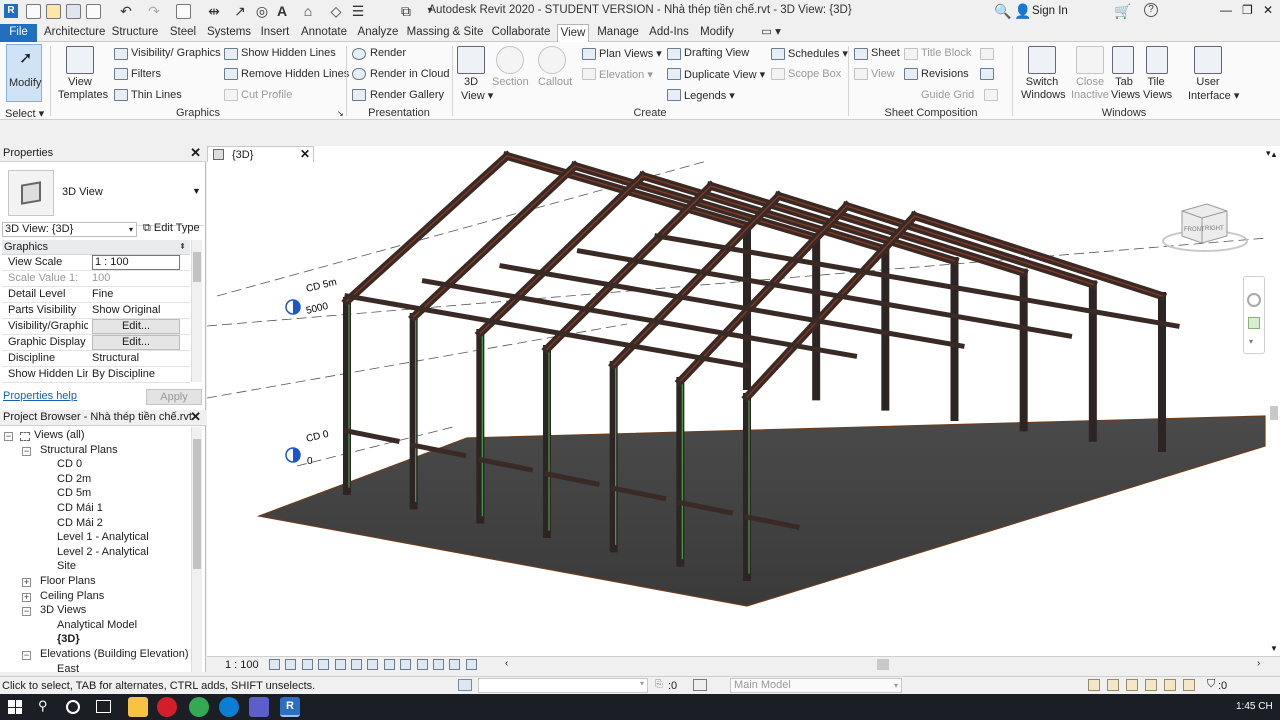  What do you see at coordinates (156, 95) in the screenshot?
I see `thin-lines-button: Thin Lines` at bounding box center [156, 95].